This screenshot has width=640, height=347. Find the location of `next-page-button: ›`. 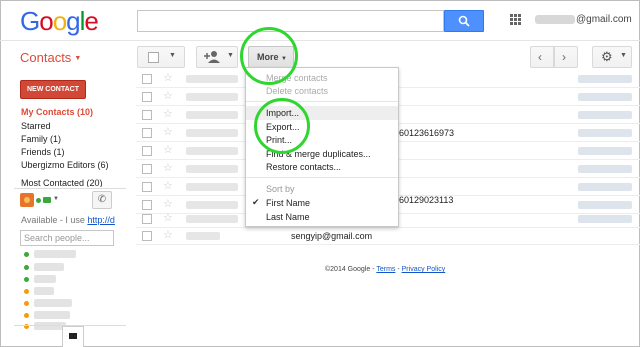

next-page-button: › is located at coordinates (566, 57).